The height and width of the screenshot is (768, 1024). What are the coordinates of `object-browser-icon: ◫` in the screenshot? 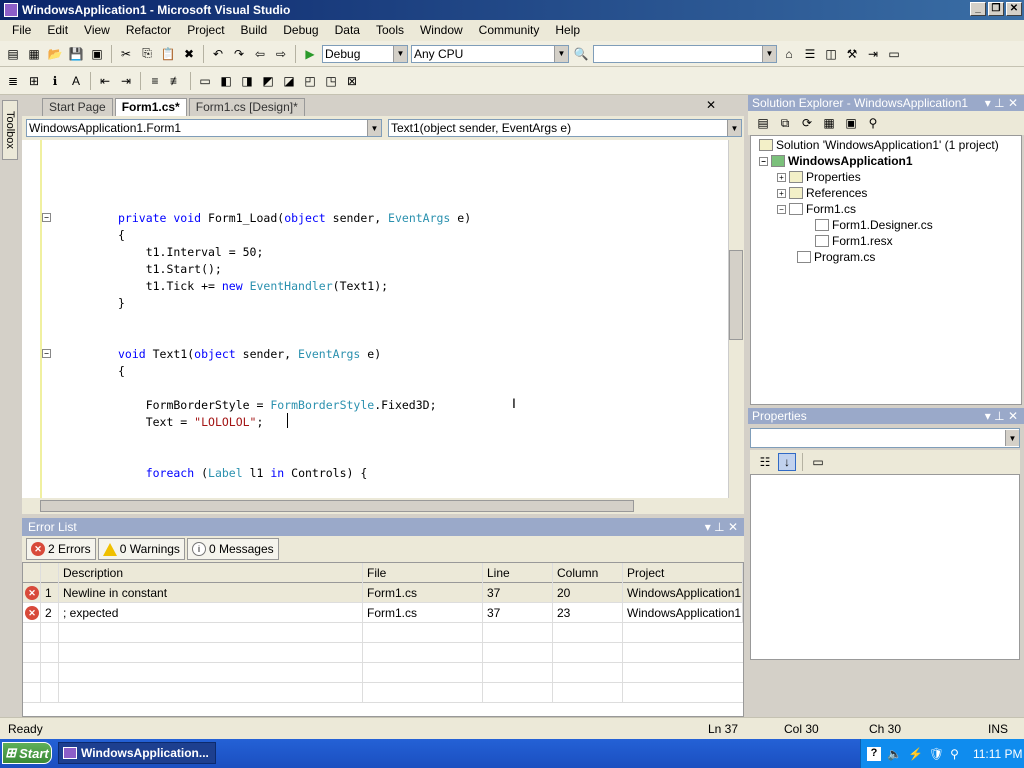 It's located at (831, 54).